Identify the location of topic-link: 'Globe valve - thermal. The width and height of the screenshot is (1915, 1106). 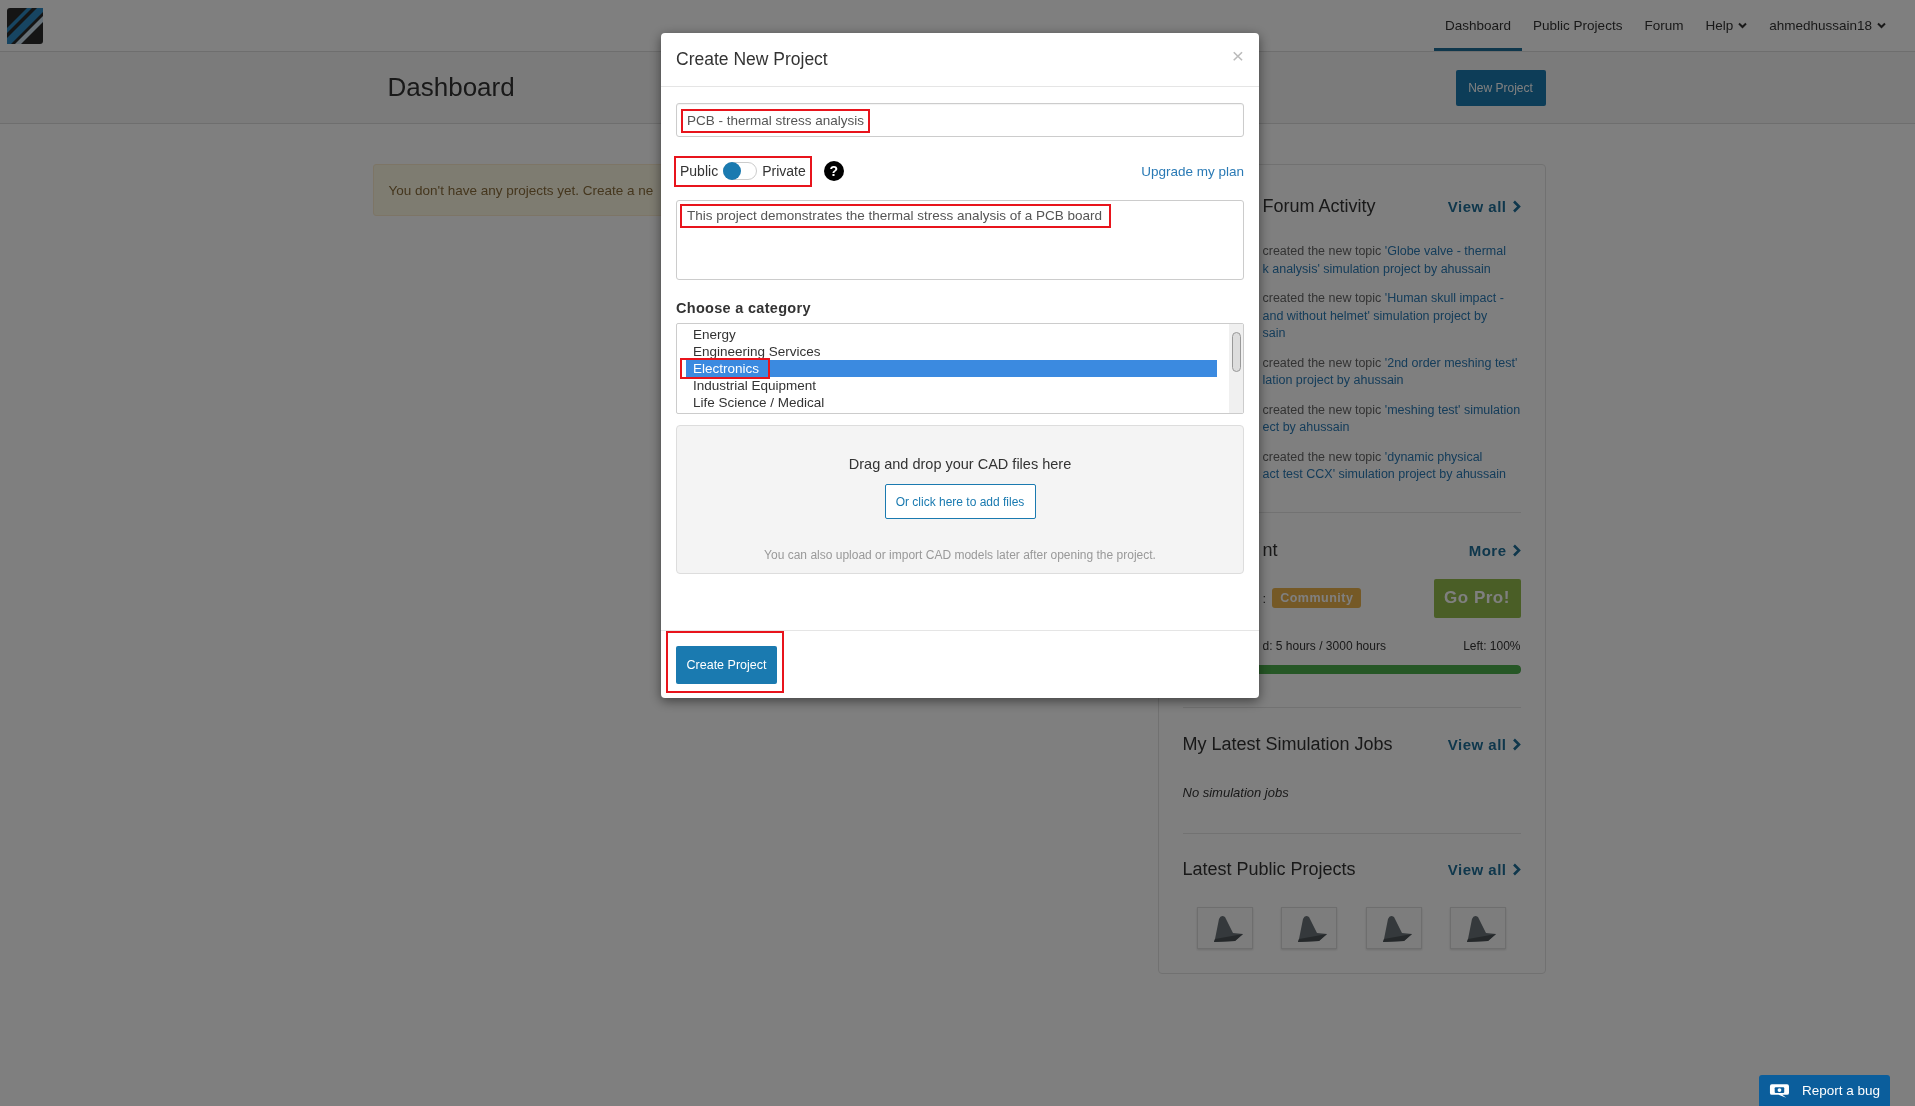
(1445, 251).